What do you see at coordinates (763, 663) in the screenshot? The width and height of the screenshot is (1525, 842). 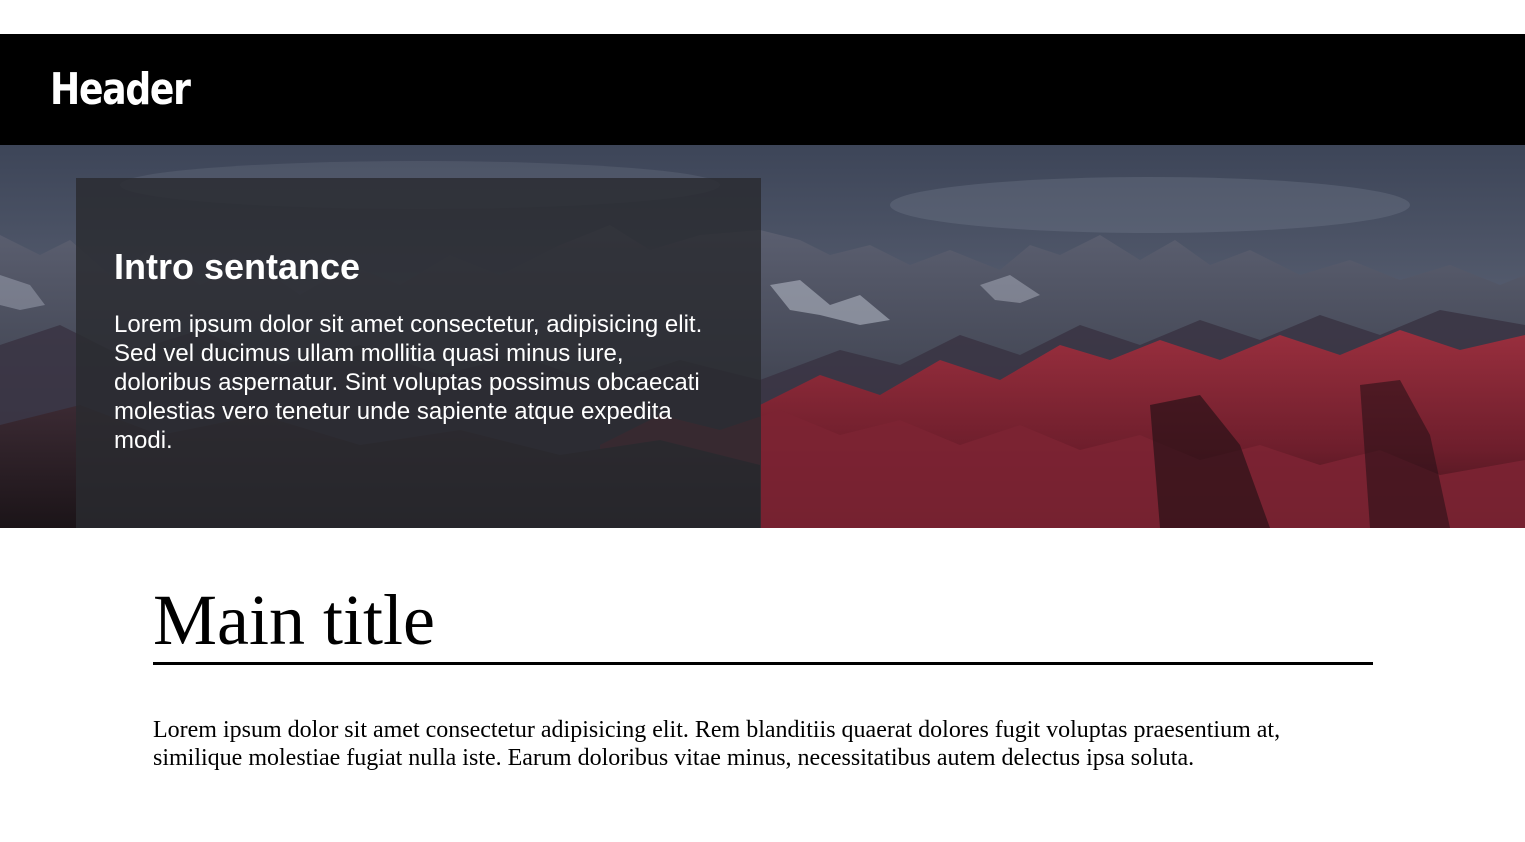 I see `title-divider` at bounding box center [763, 663].